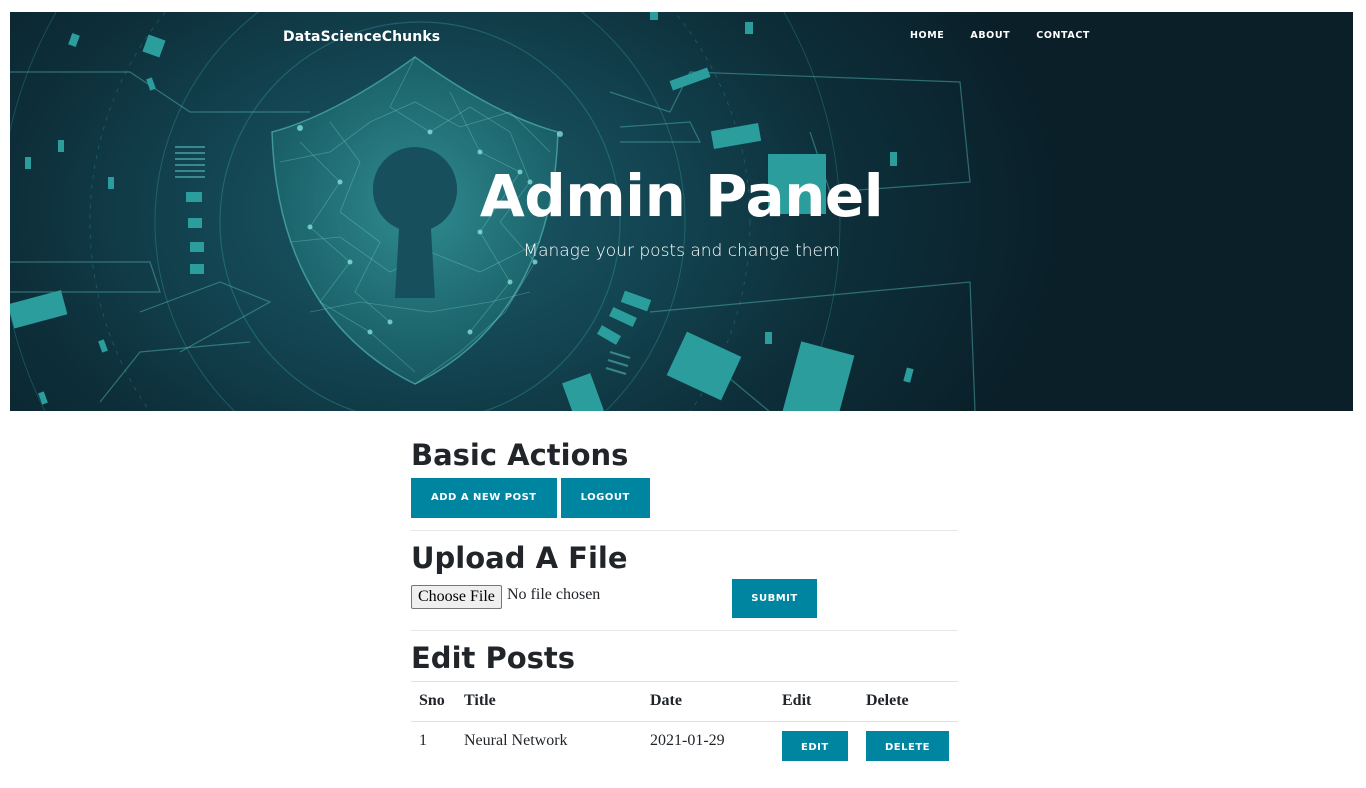 This screenshot has height=788, width=1366. What do you see at coordinates (423, 740) in the screenshot?
I see `post-sno: 1` at bounding box center [423, 740].